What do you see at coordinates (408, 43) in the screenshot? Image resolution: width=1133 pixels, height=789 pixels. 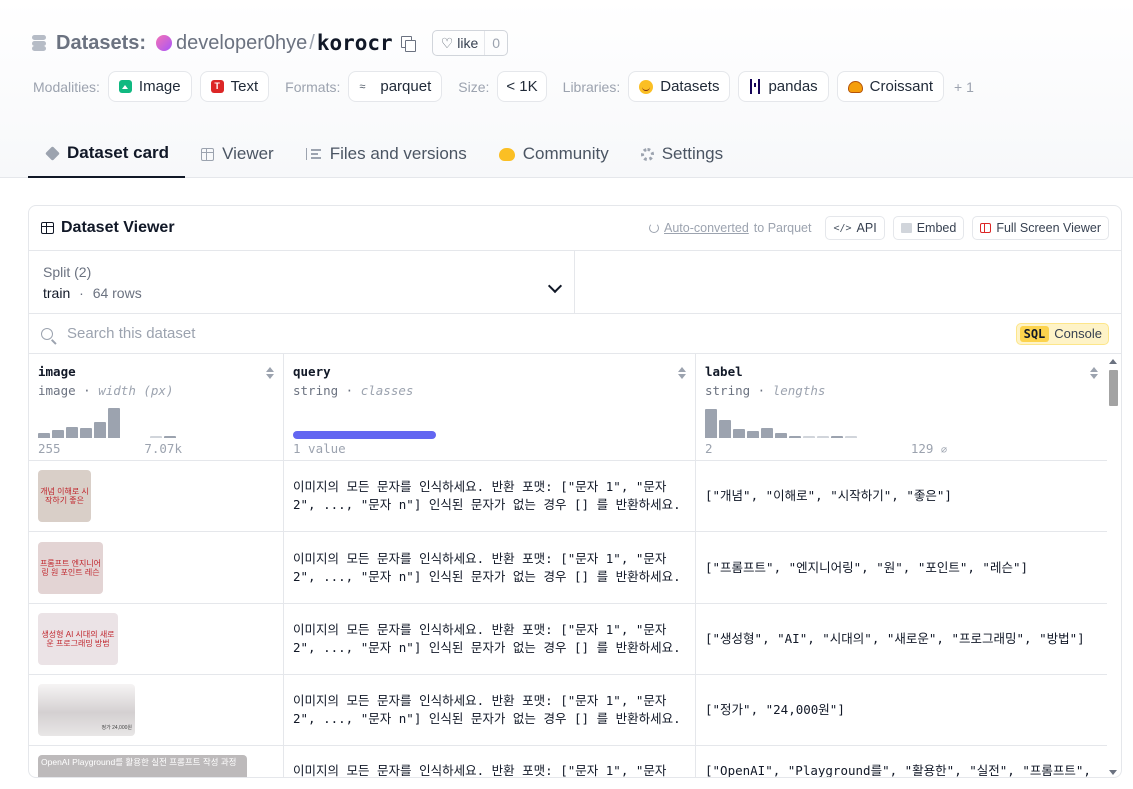 I see `copy-icon` at bounding box center [408, 43].